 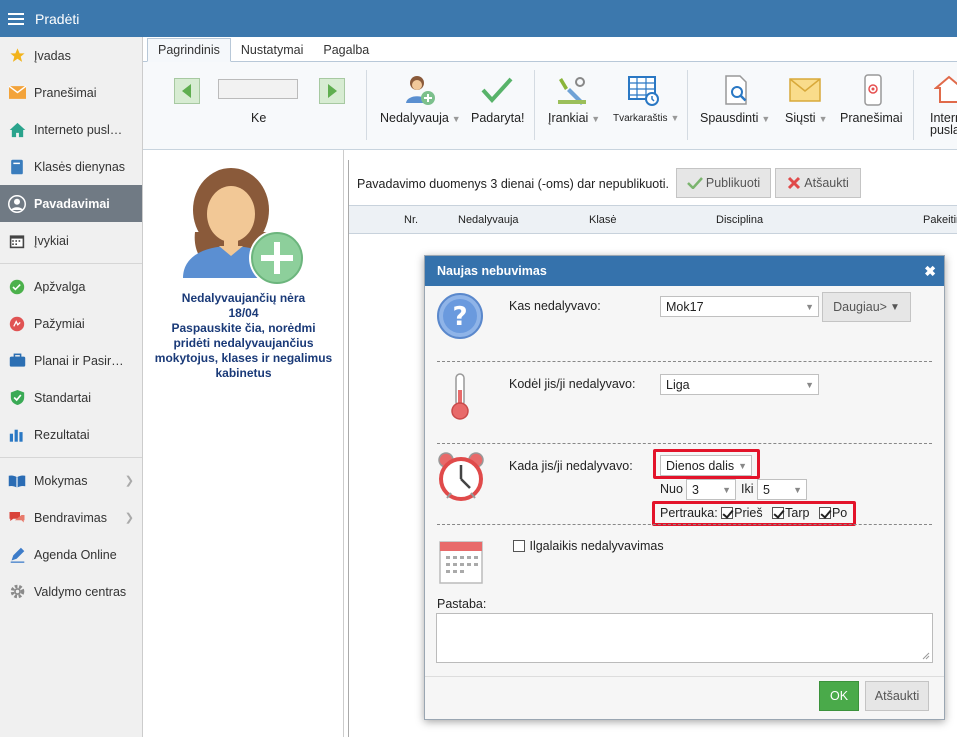 What do you see at coordinates (71, 434) in the screenshot?
I see `sidebar-item-rezultatai: Rezultatai` at bounding box center [71, 434].